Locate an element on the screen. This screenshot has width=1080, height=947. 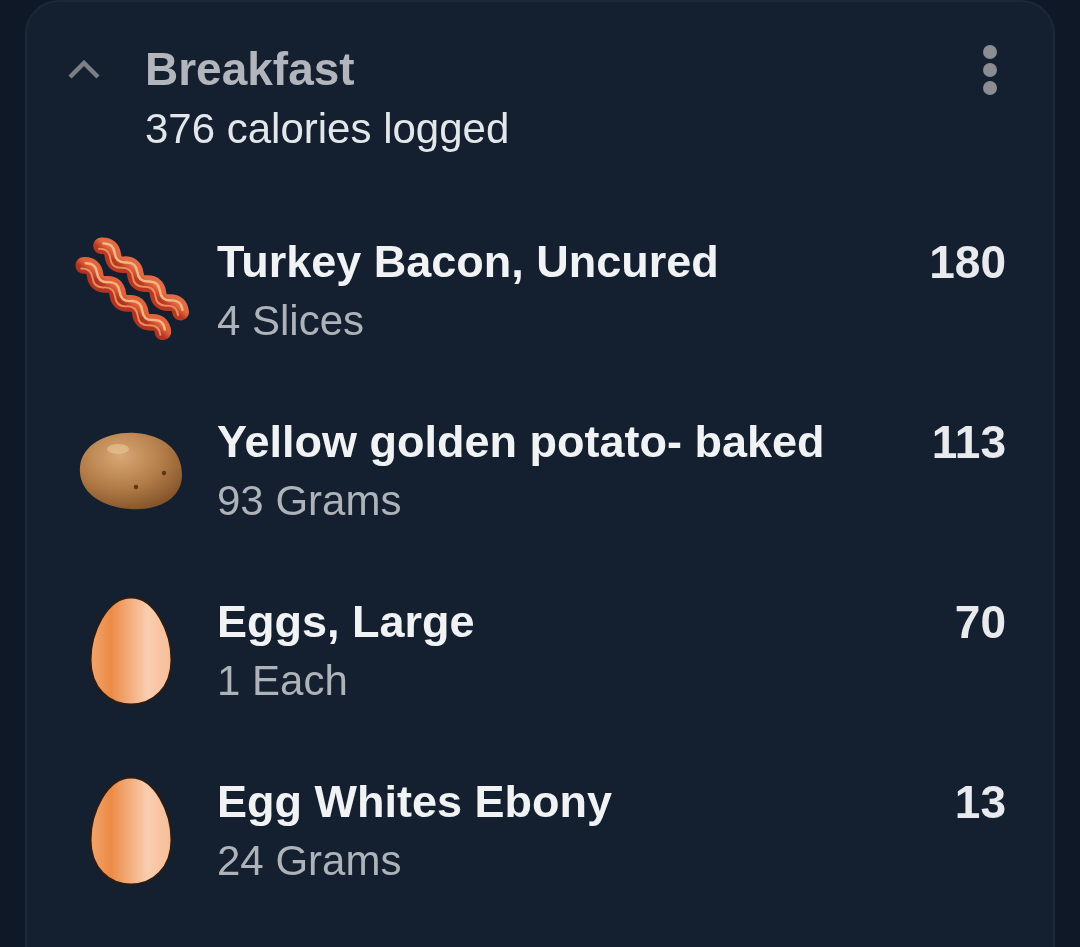
serving-size: 93 Grams is located at coordinates (310, 501).